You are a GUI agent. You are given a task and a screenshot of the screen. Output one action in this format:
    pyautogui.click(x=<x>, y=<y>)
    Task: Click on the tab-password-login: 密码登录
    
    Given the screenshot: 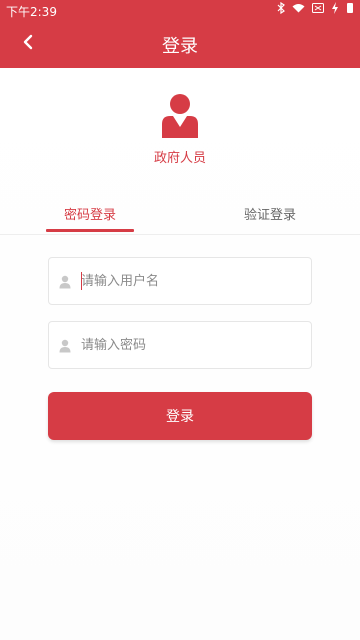 What is the action you would take?
    pyautogui.click(x=90, y=213)
    